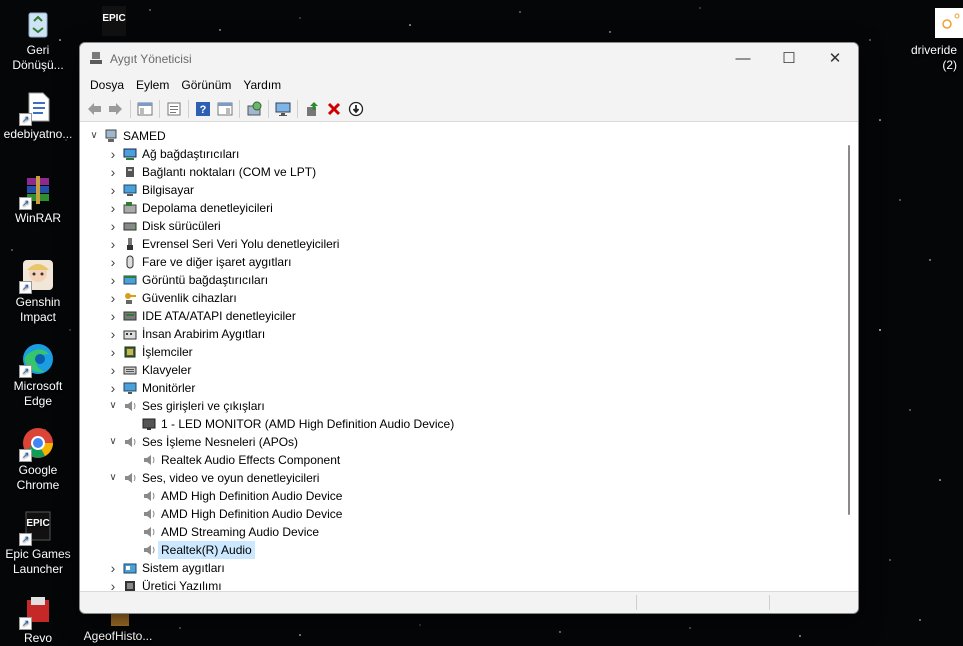  Describe the element at coordinates (312, 109) in the screenshot. I see `update-driver-button` at that location.